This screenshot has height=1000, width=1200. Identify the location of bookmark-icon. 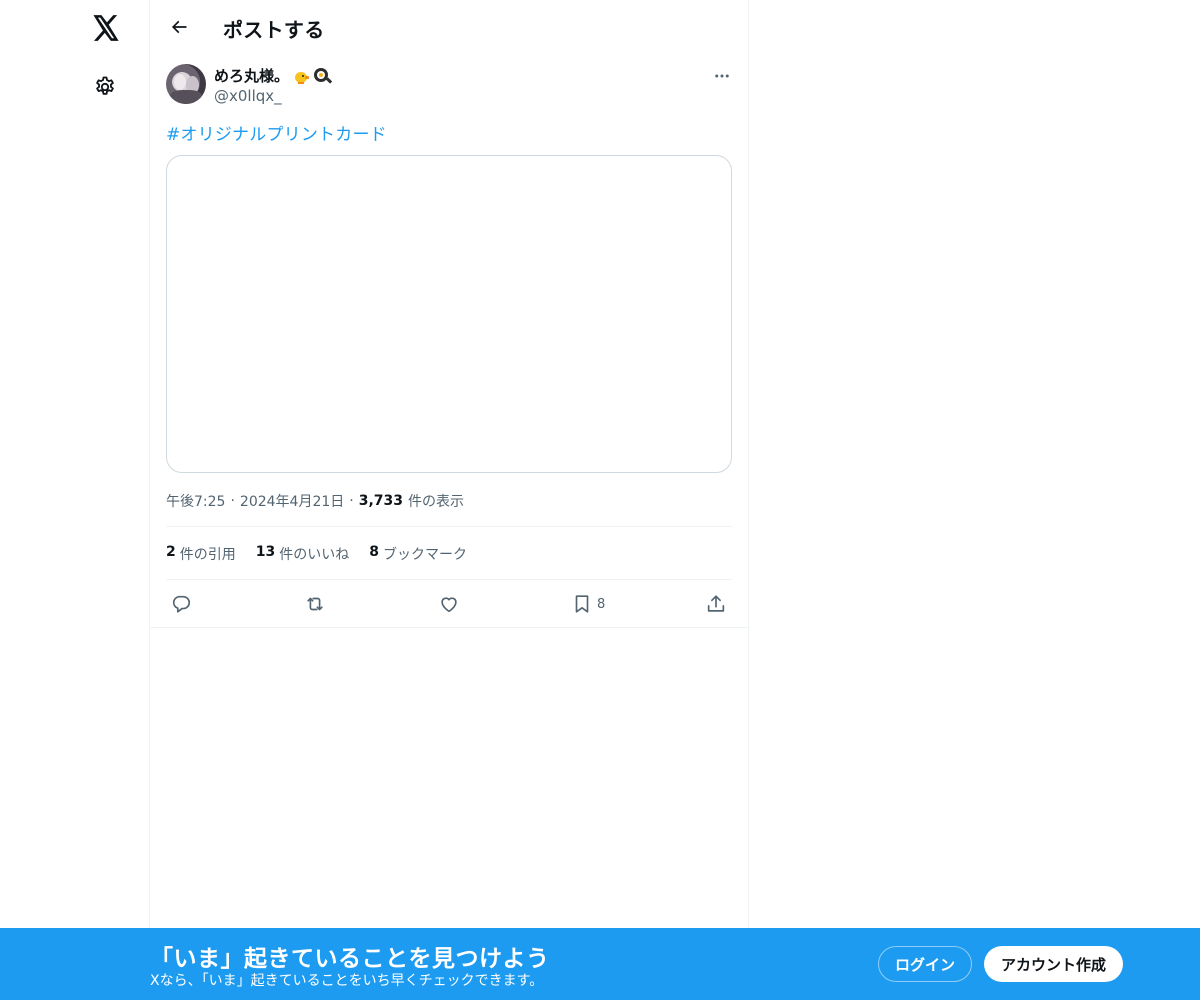
(582, 604).